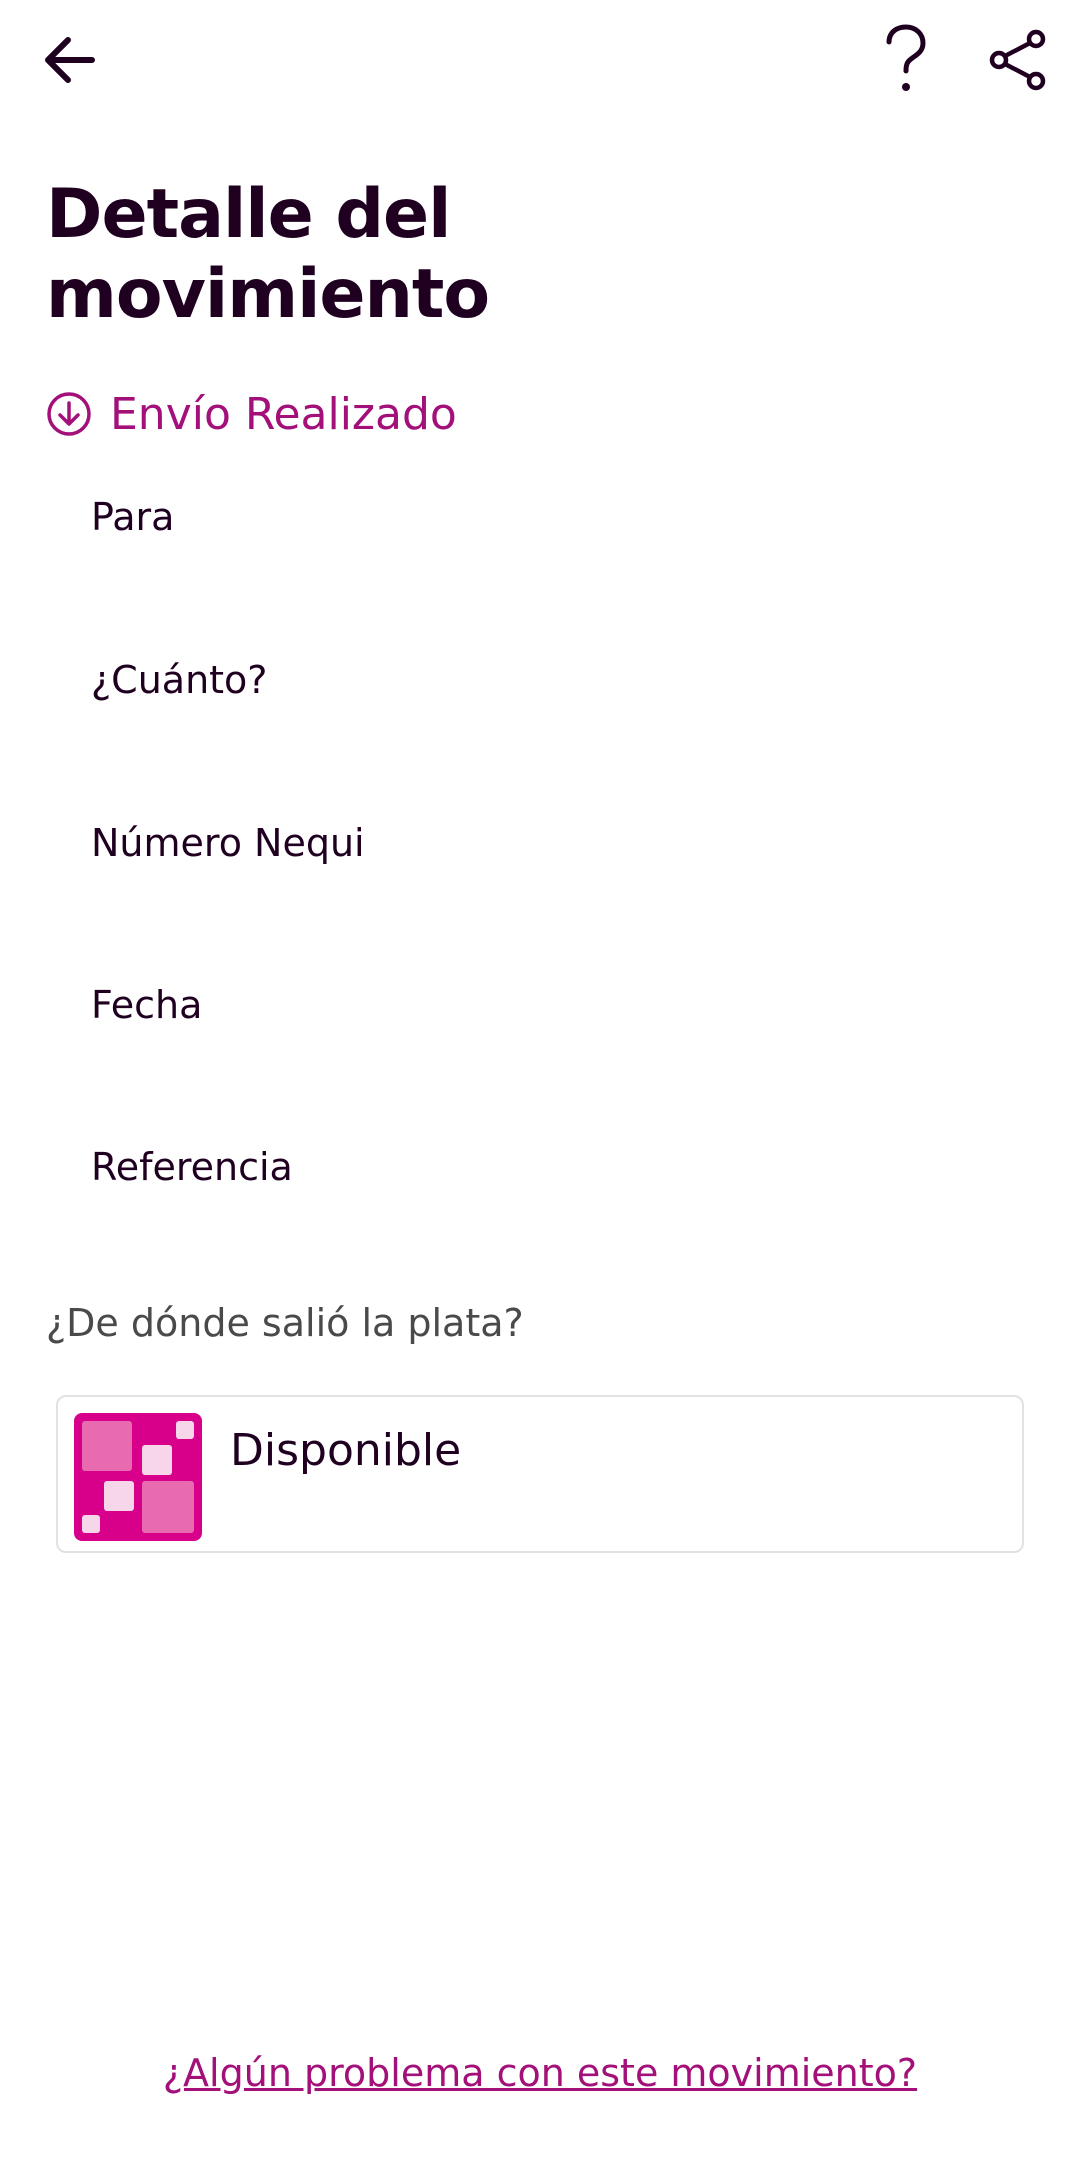  Describe the element at coordinates (540, 1474) in the screenshot. I see `source-account-card: Disponible` at that location.